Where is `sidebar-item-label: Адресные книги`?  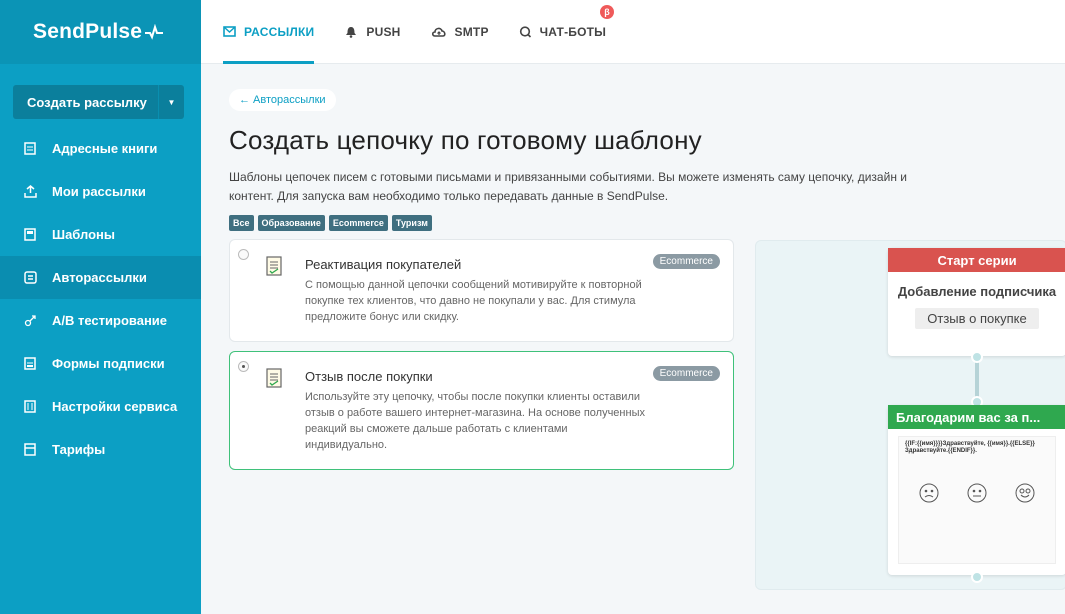 sidebar-item-label: Адресные книги is located at coordinates (105, 148).